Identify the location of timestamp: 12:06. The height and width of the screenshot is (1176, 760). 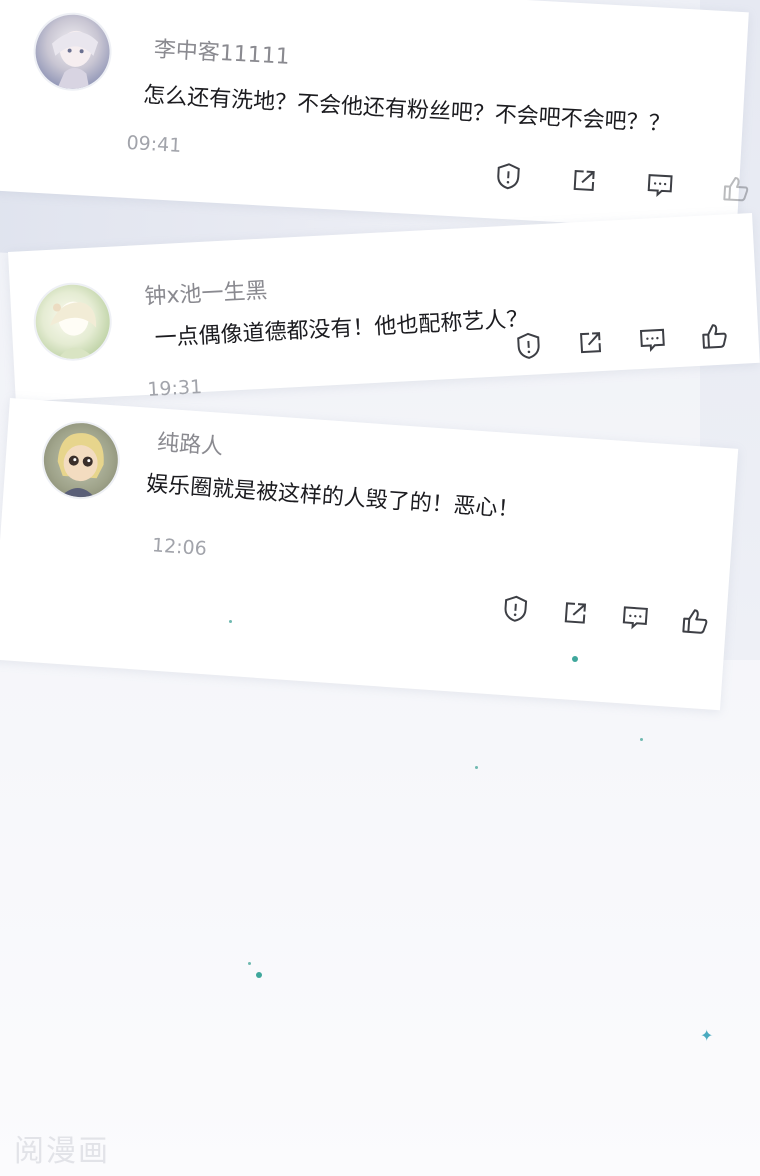
(179, 547).